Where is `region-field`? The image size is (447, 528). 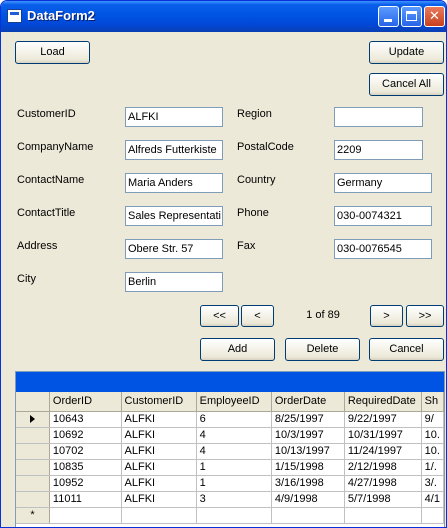
region-field is located at coordinates (378, 117).